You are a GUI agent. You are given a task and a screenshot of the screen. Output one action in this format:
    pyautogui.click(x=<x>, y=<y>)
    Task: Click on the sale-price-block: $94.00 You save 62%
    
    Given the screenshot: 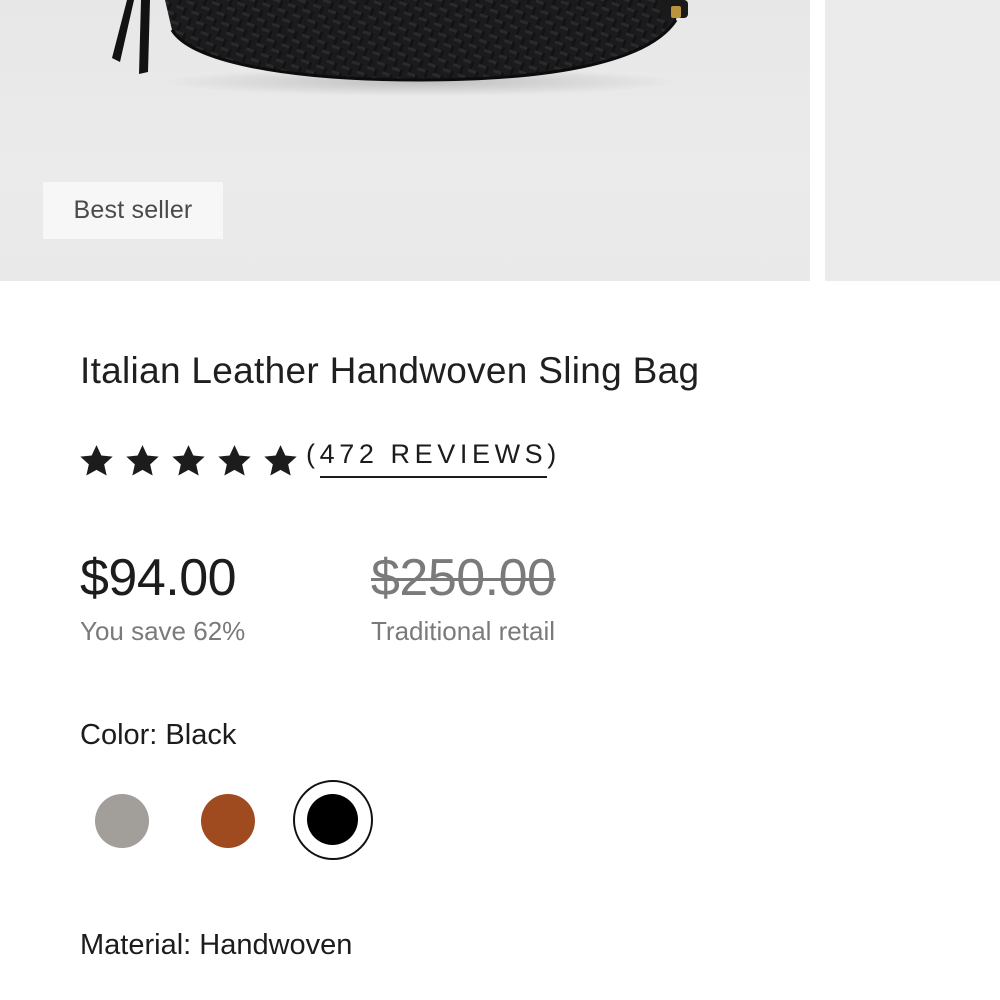 What is the action you would take?
    pyautogui.click(x=162, y=597)
    